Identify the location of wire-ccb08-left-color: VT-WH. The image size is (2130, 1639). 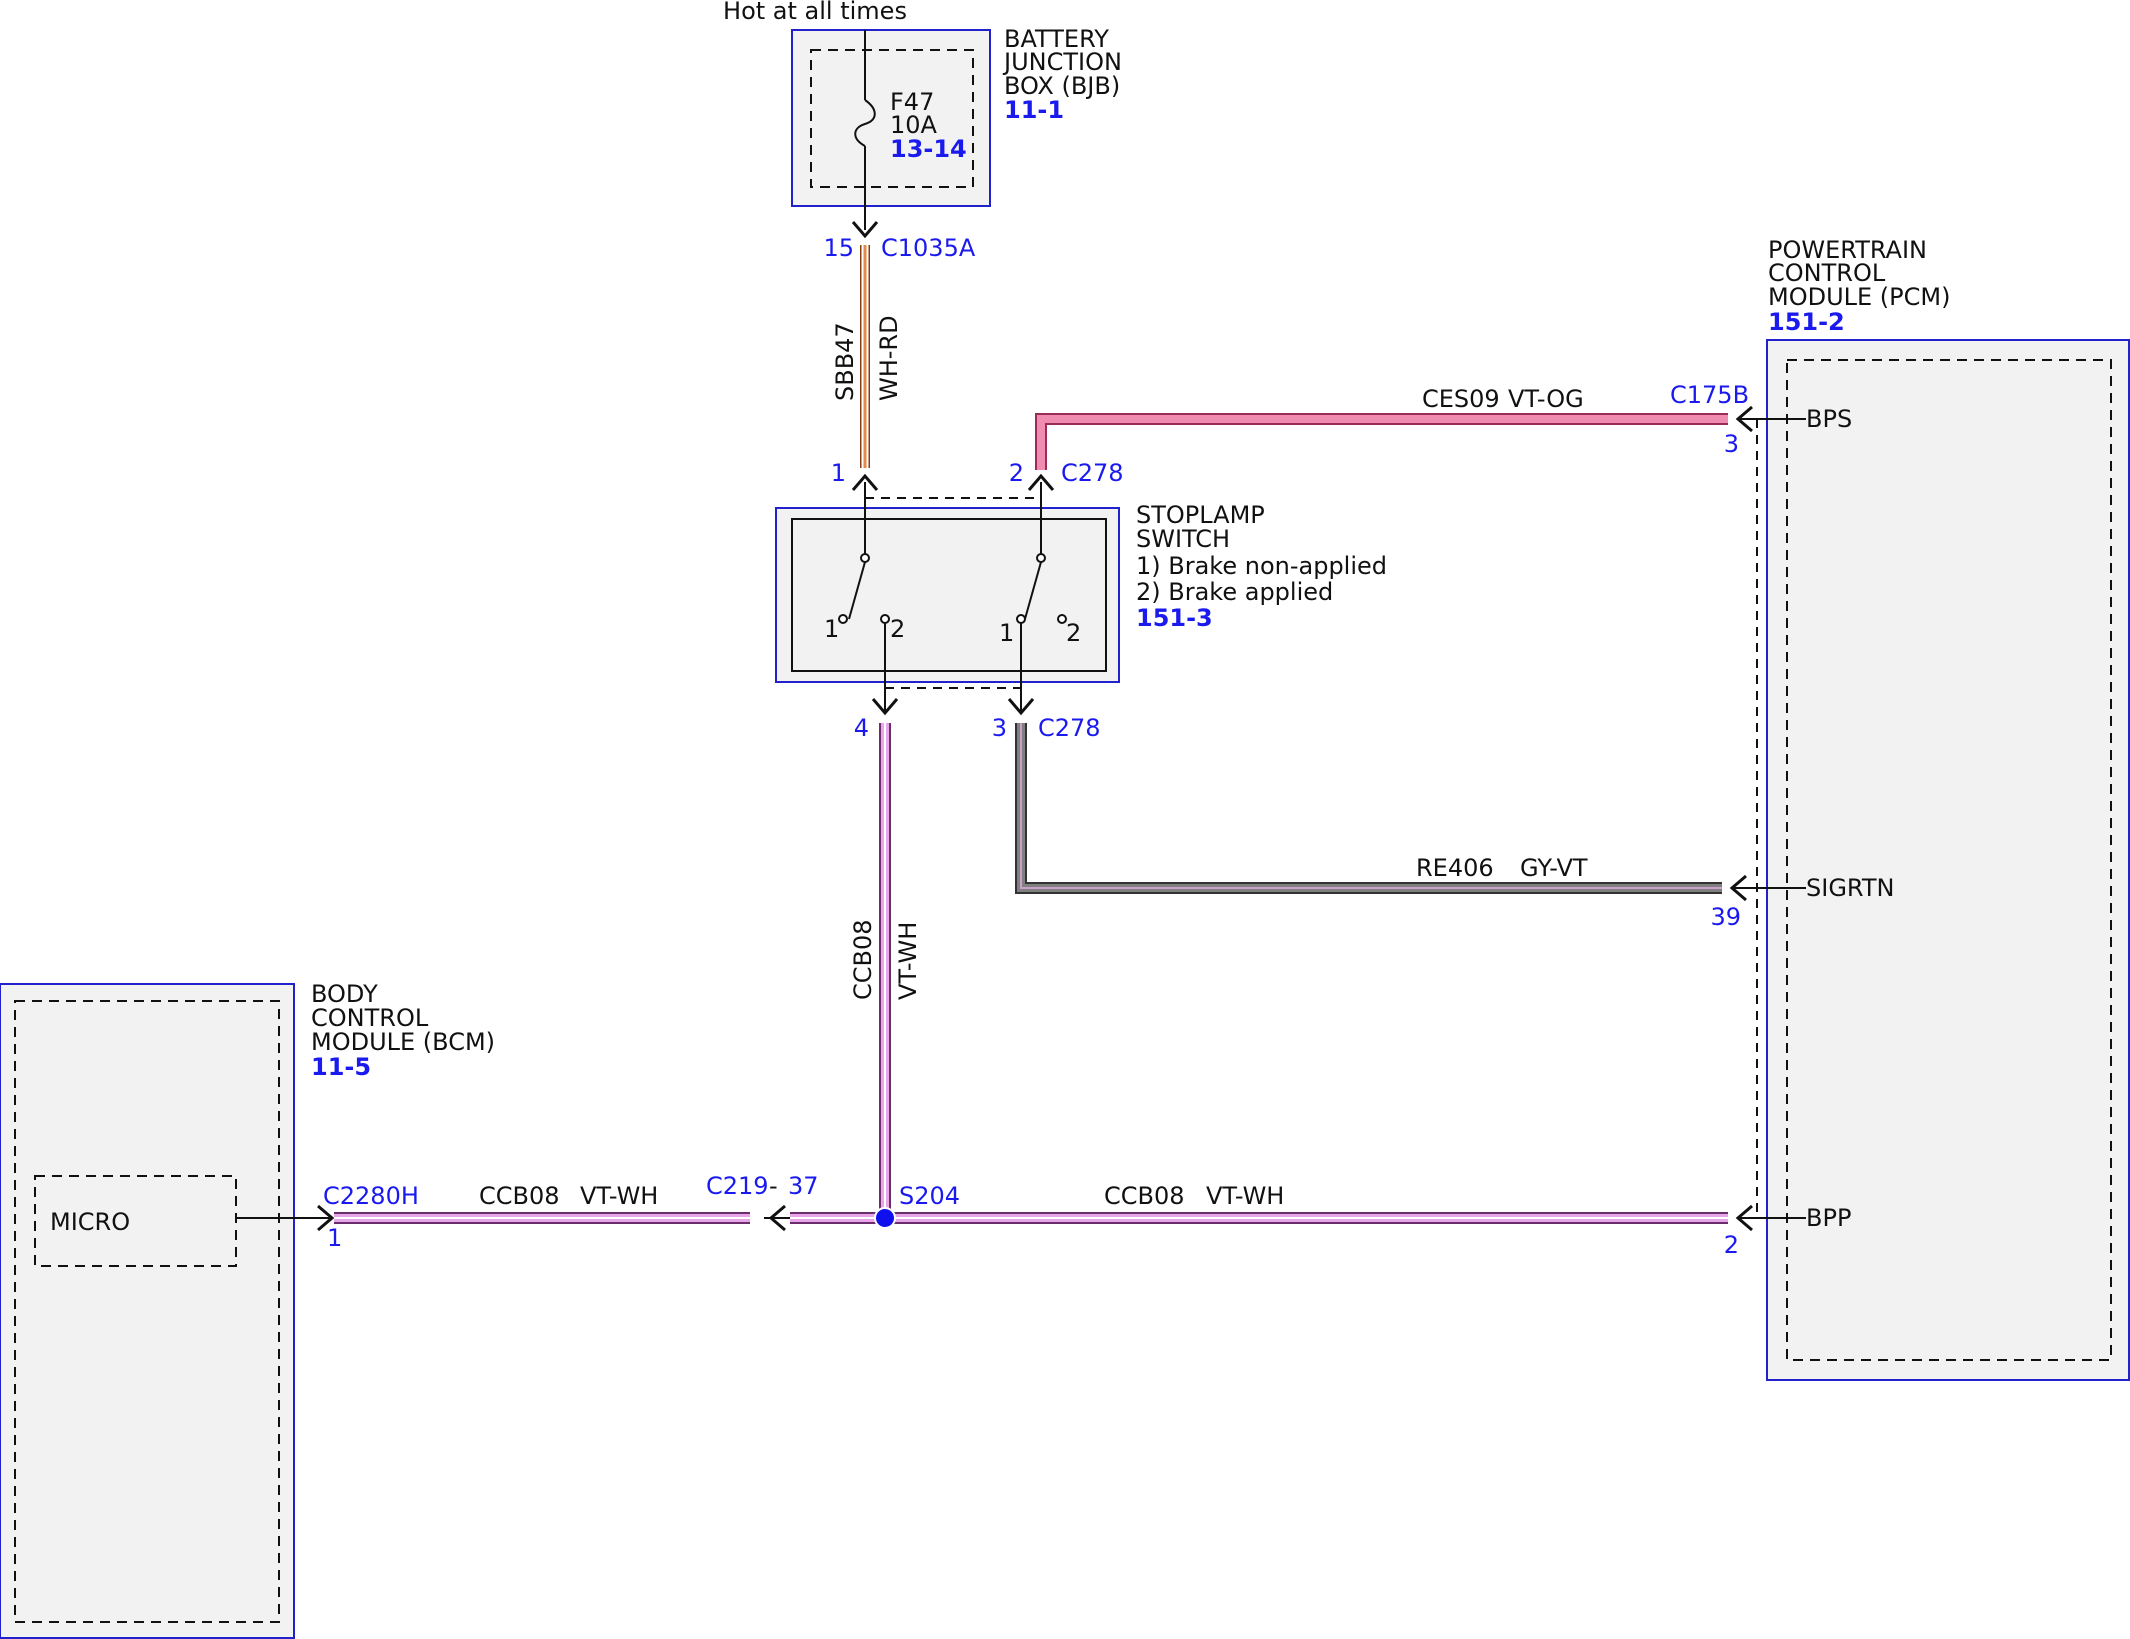
(619, 1196).